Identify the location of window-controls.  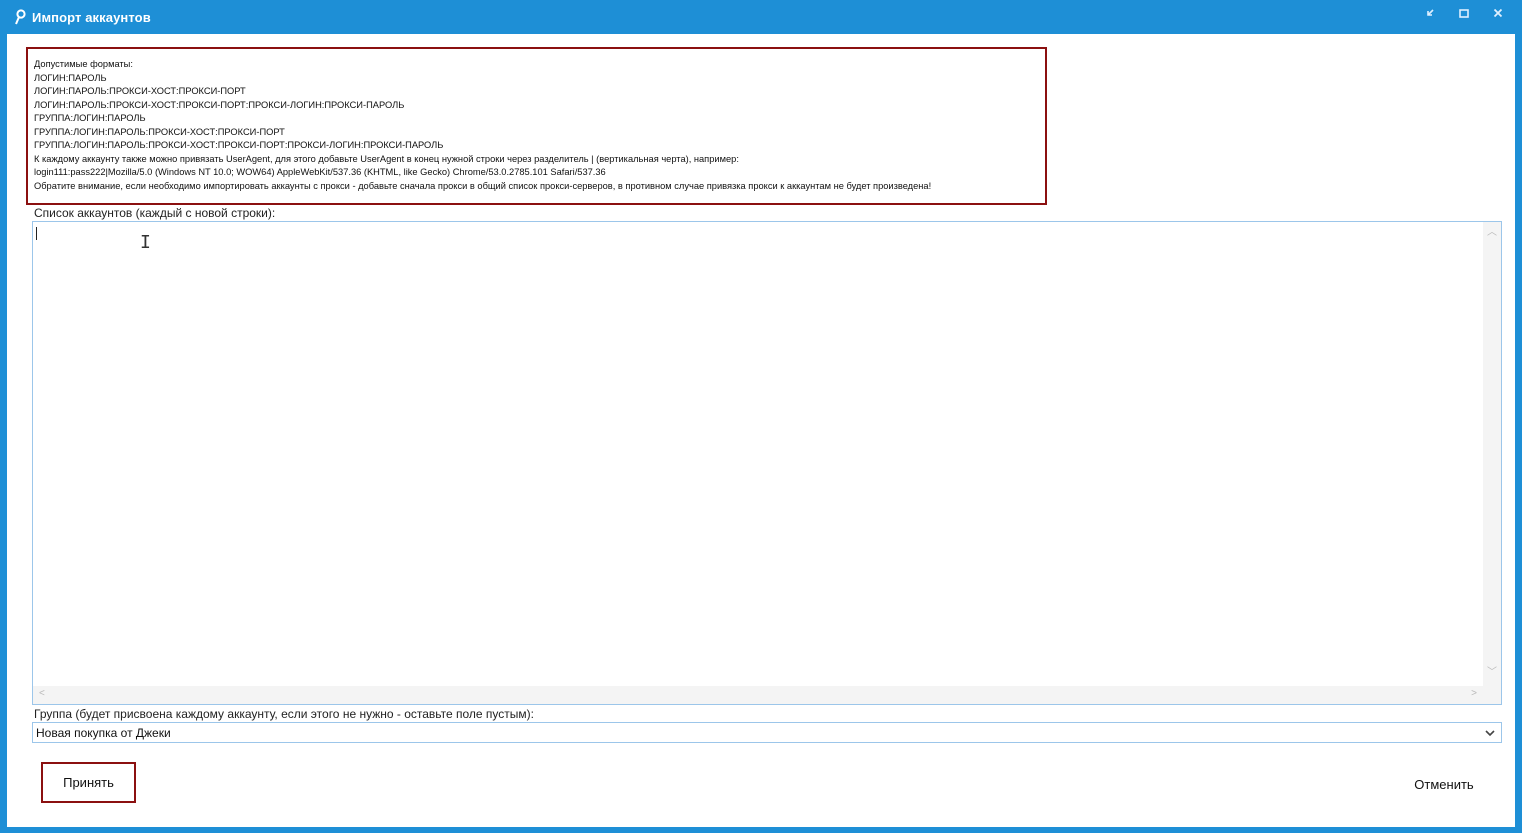
(1464, 13).